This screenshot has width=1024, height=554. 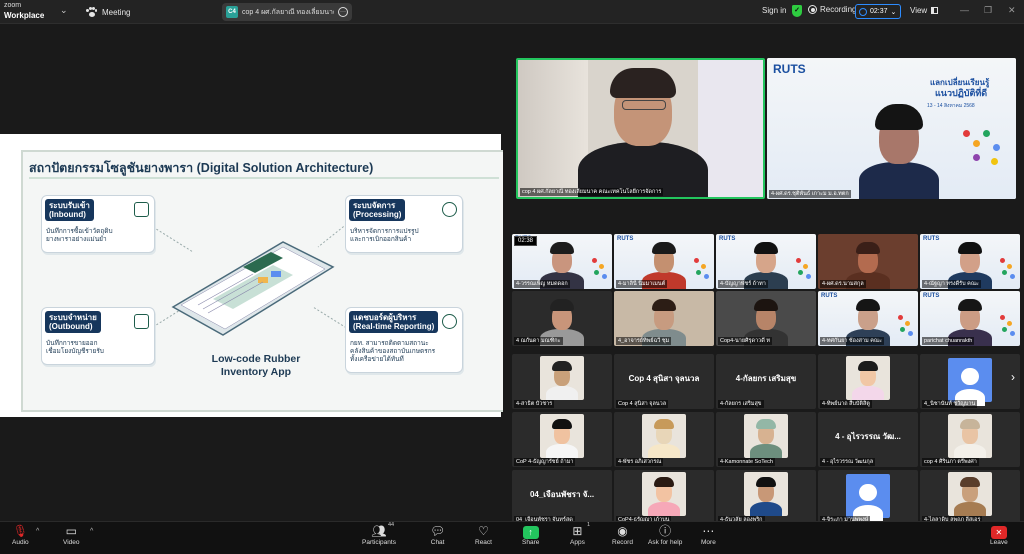 What do you see at coordinates (622, 531) in the screenshot?
I see `record-icon: ◉` at bounding box center [622, 531].